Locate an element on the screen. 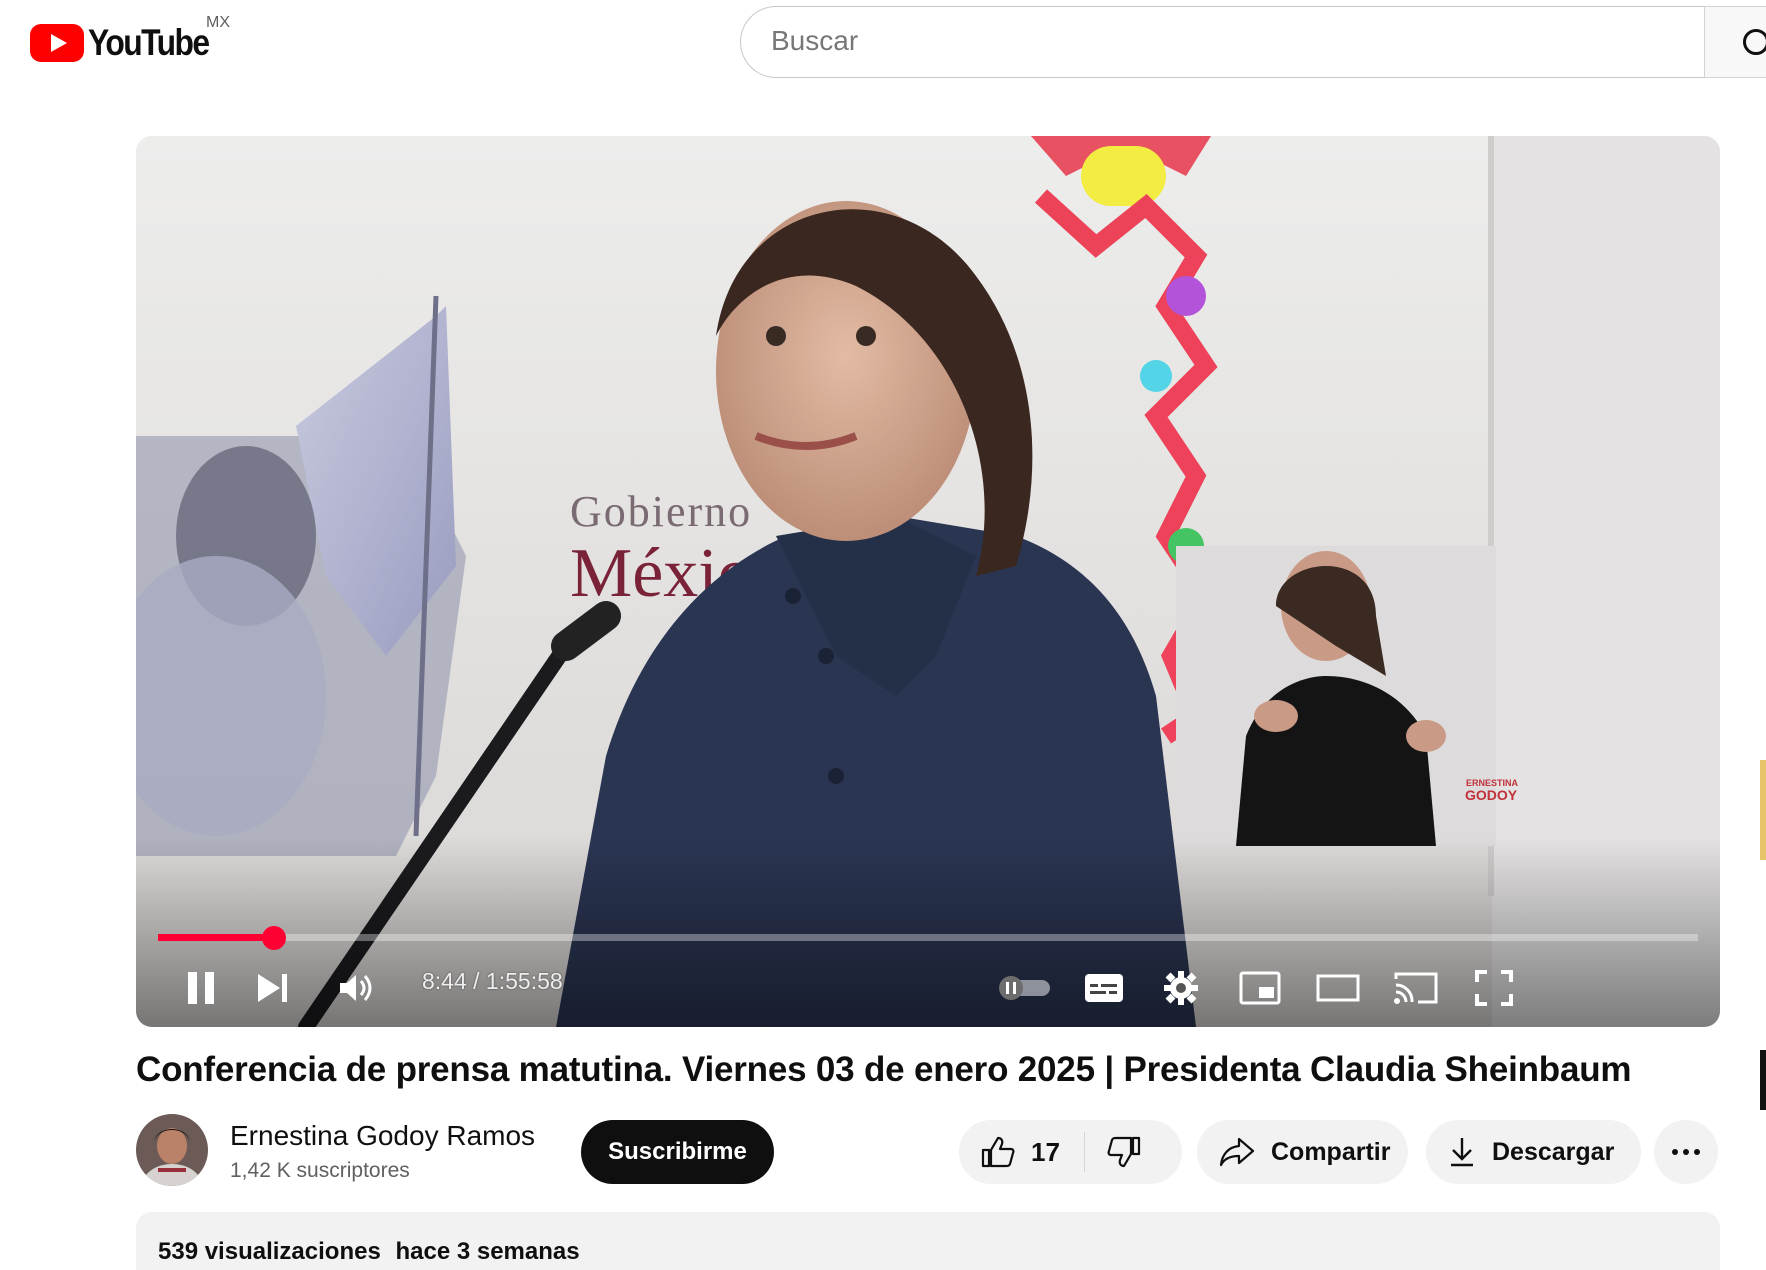 Image resolution: width=1766 pixels, height=1270 pixels. fullscreen-button is located at coordinates (1494, 988).